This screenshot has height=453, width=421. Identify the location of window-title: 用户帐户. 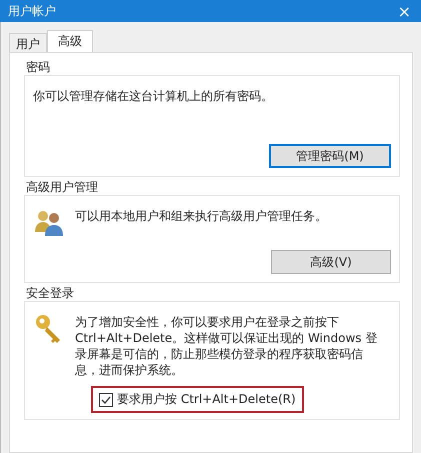
(32, 11).